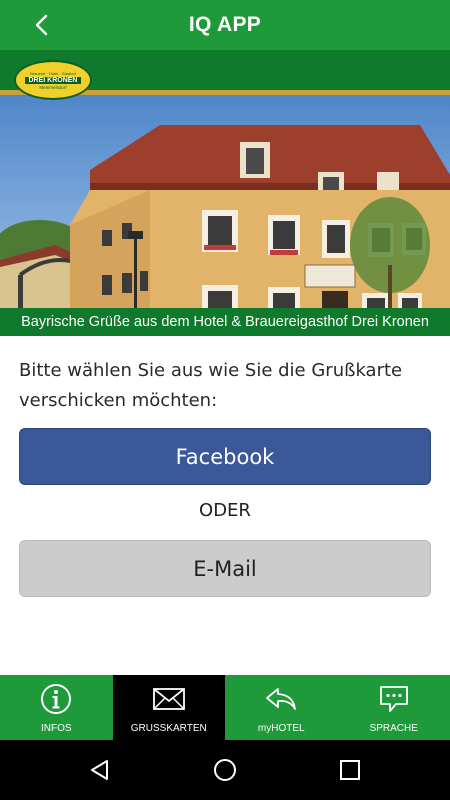  I want to click on system-back-button, so click(100, 770).